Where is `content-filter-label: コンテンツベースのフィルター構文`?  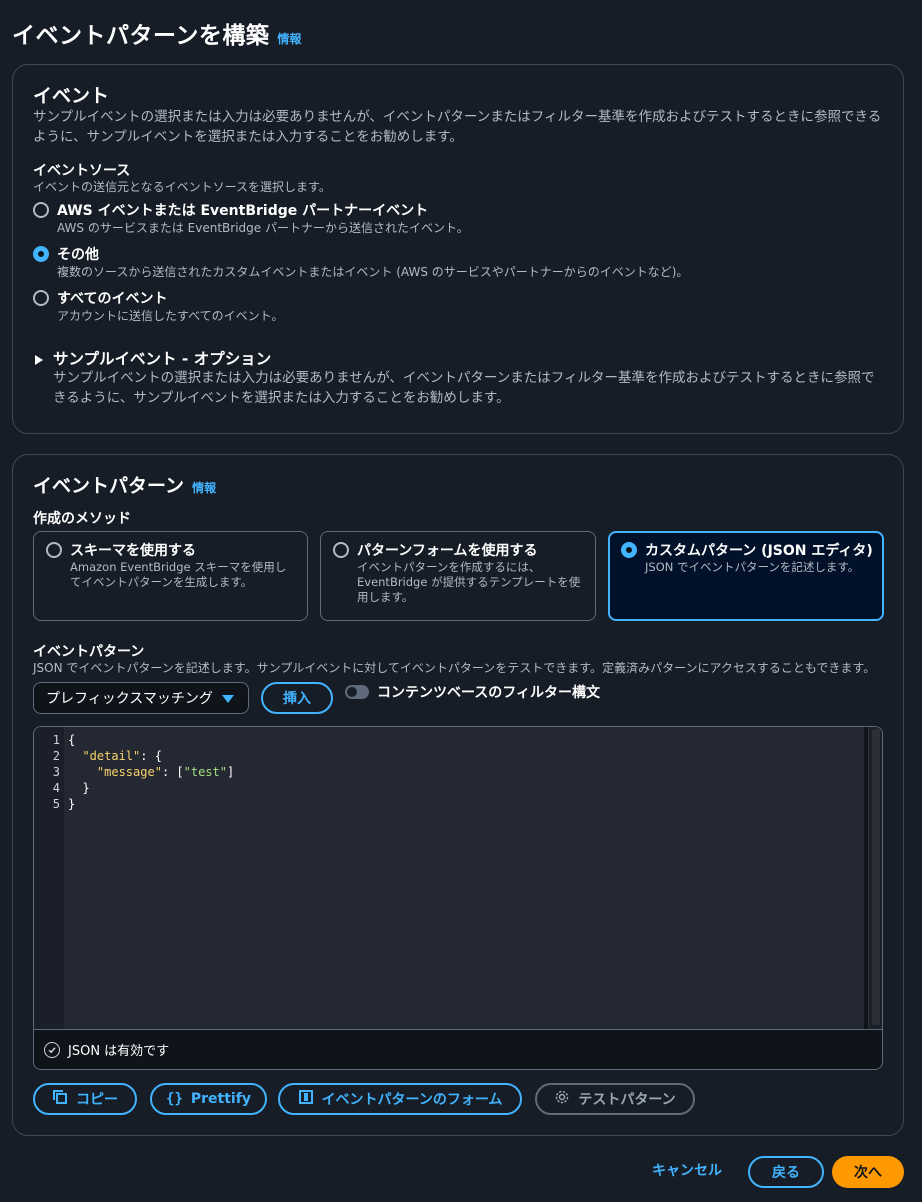 content-filter-label: コンテンツベースのフィルター構文 is located at coordinates (489, 693).